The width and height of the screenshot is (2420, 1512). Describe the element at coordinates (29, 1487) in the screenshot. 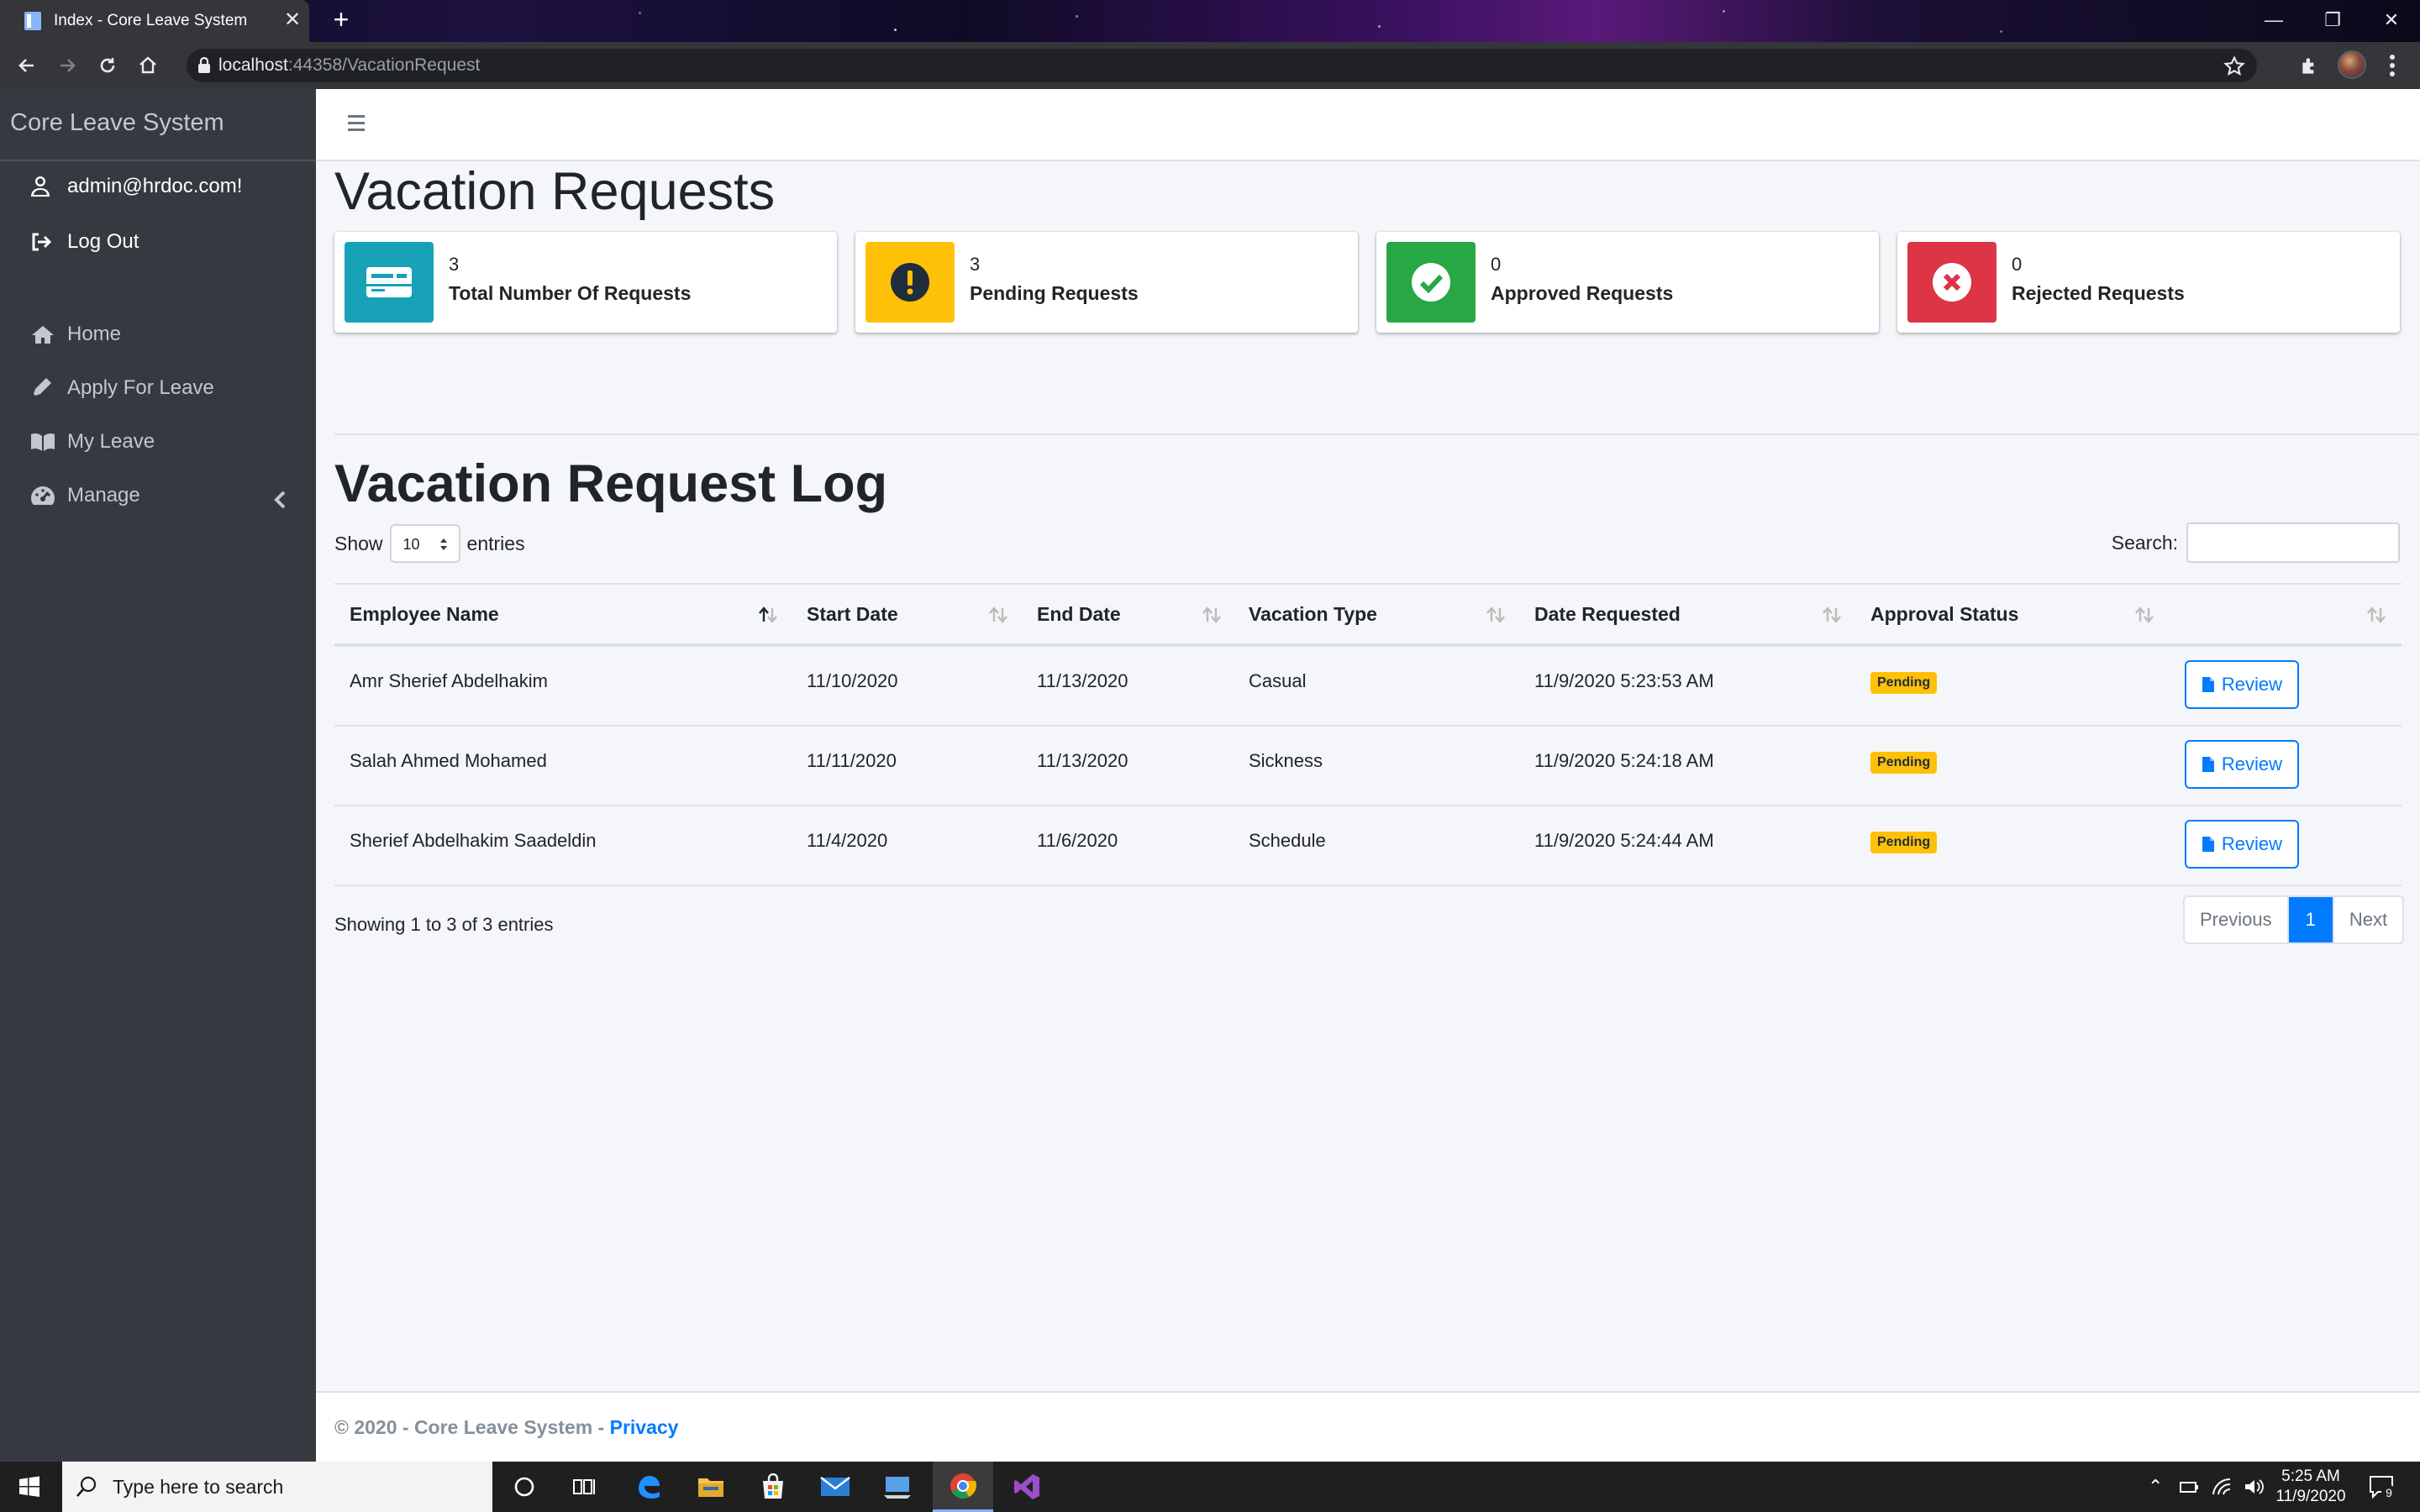

I see `windows-start-icon` at that location.